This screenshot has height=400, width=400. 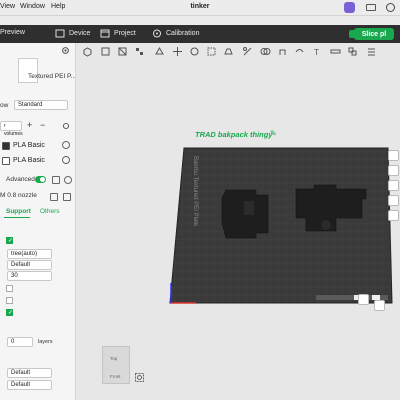 What do you see at coordinates (29, 276) in the screenshot?
I see `threshold-angle-input: 30` at bounding box center [29, 276].